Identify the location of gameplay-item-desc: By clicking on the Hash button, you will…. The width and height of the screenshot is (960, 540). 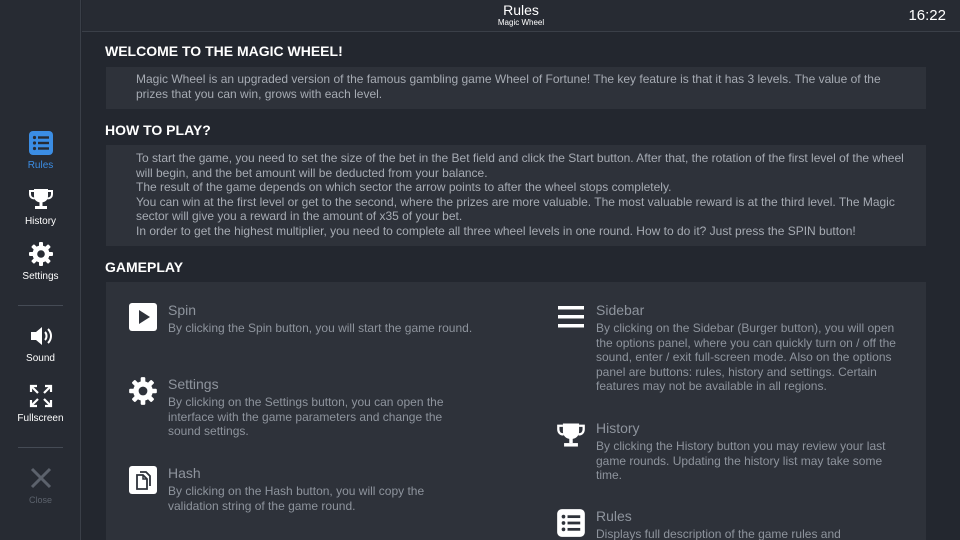
(296, 498).